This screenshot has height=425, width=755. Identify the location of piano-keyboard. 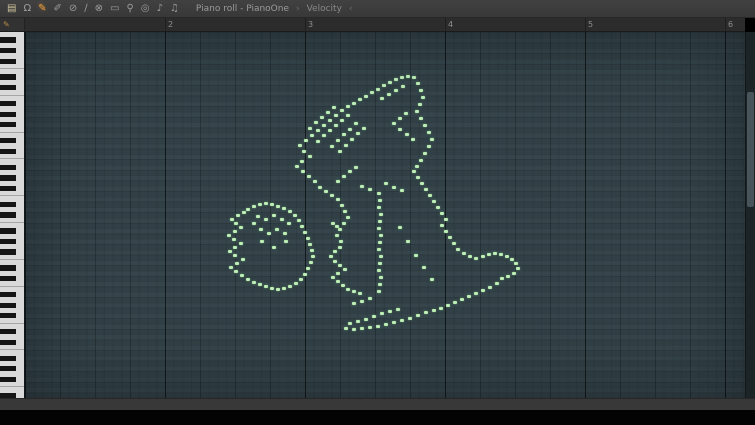
(12, 215).